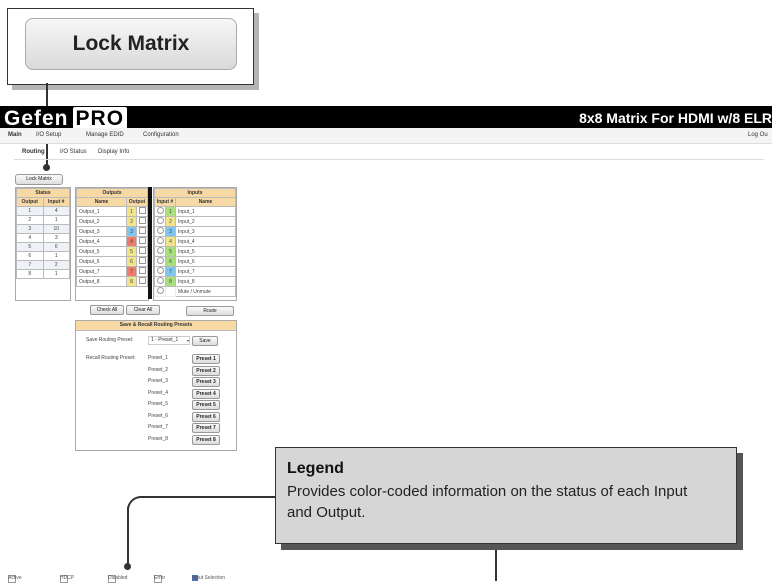 Image resolution: width=772 pixels, height=583 pixels. I want to click on output-row: Output_7 7, so click(112, 271).